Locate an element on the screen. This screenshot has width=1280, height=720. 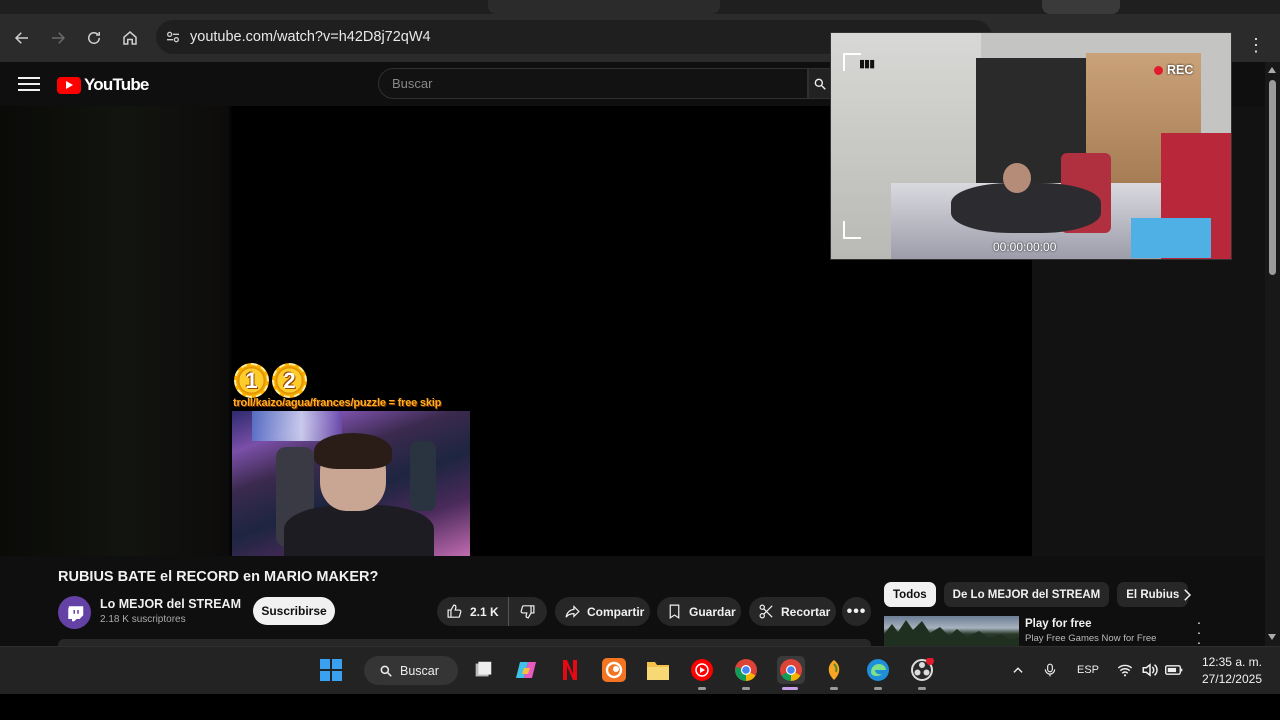
like-dislike-group: 2.1 K is located at coordinates (492, 611).